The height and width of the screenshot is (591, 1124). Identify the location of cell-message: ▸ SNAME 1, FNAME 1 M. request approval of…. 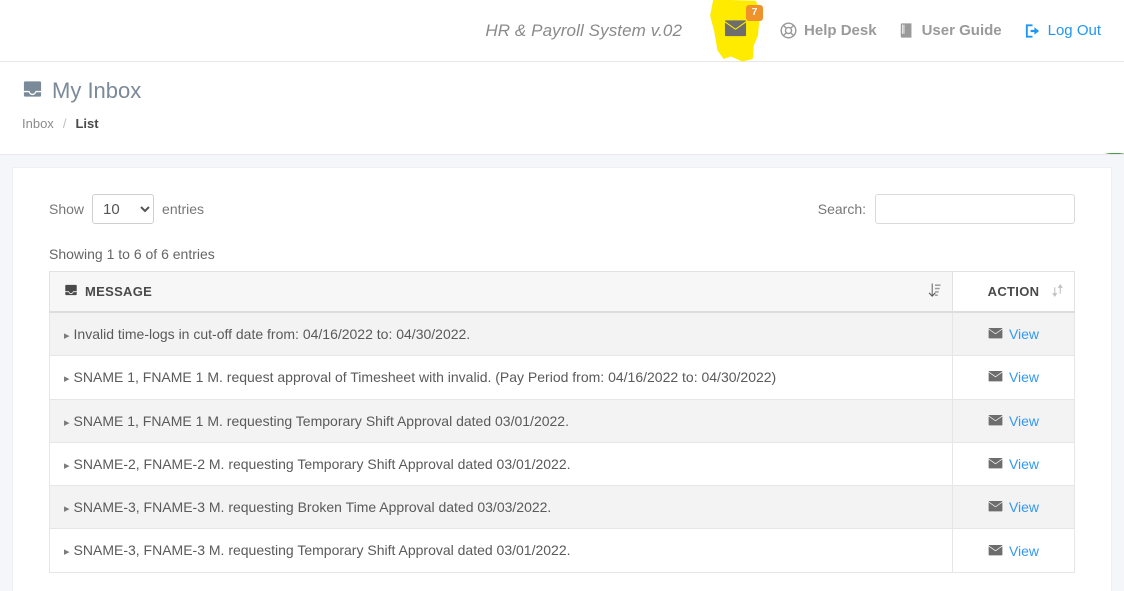
(501, 377).